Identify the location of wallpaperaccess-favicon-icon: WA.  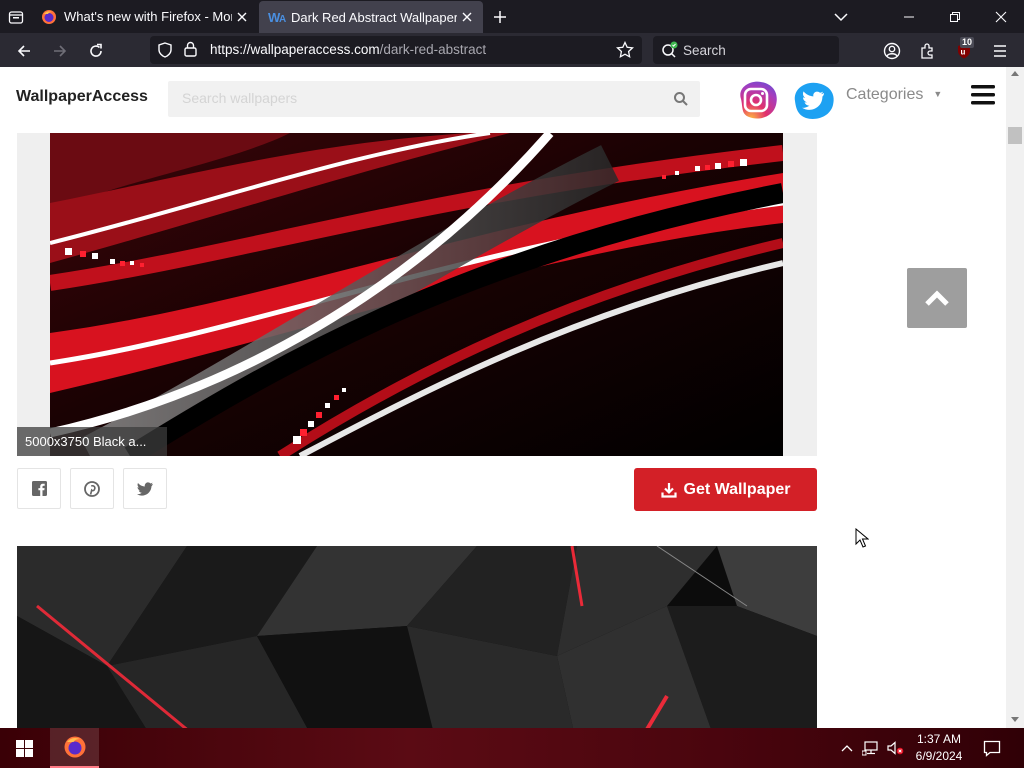
(277, 17).